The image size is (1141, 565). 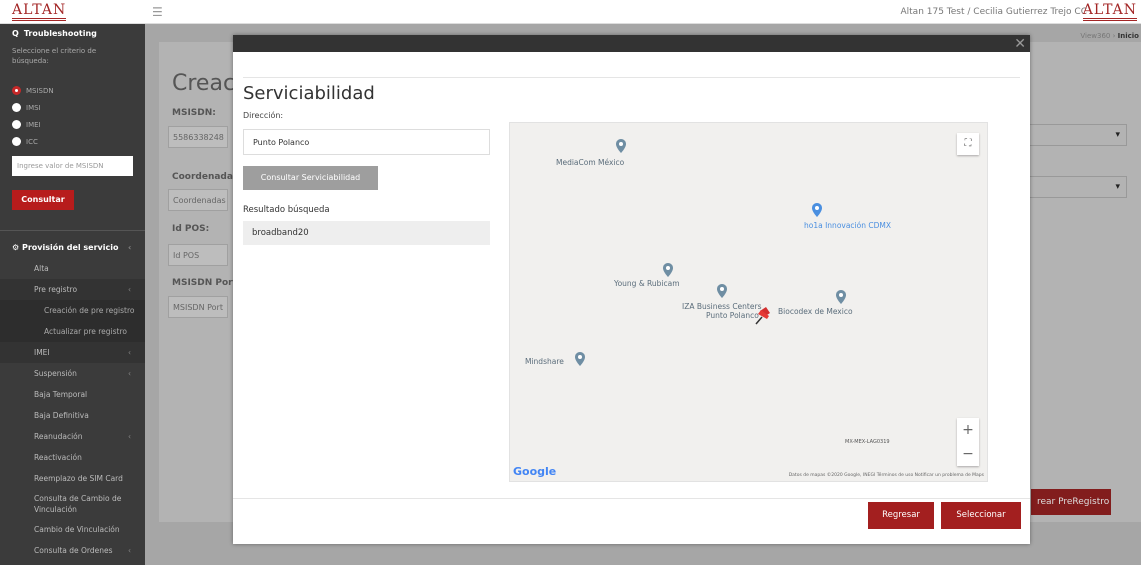 I want to click on nav-cambio-vinculacion: Cambio de Vinculación, so click(x=72, y=529).